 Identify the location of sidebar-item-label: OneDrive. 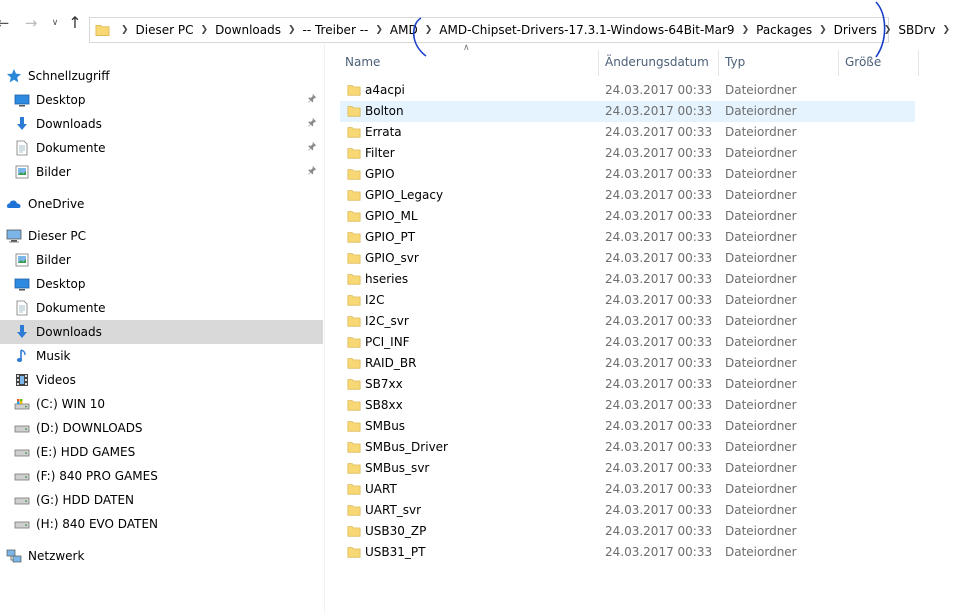
(56, 204).